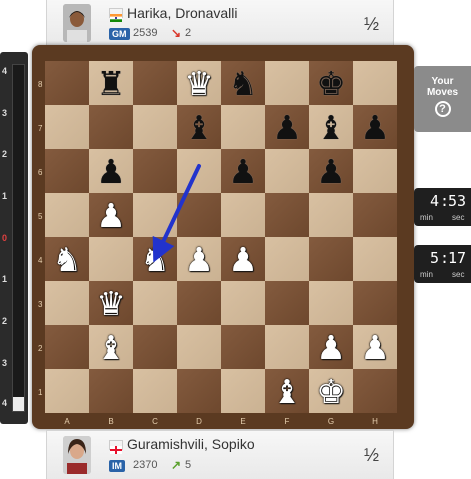 Image resolution: width=471 pixels, height=479 pixels. Describe the element at coordinates (116, 15) in the screenshot. I see `top-player-flag` at that location.